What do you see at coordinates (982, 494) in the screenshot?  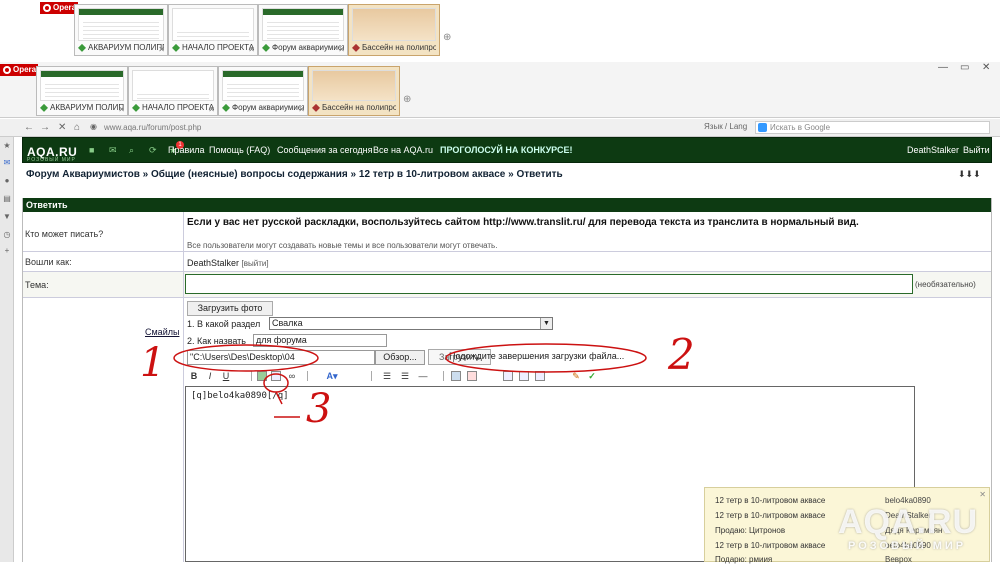 I see `close-notification-icon: ✕` at bounding box center [982, 494].